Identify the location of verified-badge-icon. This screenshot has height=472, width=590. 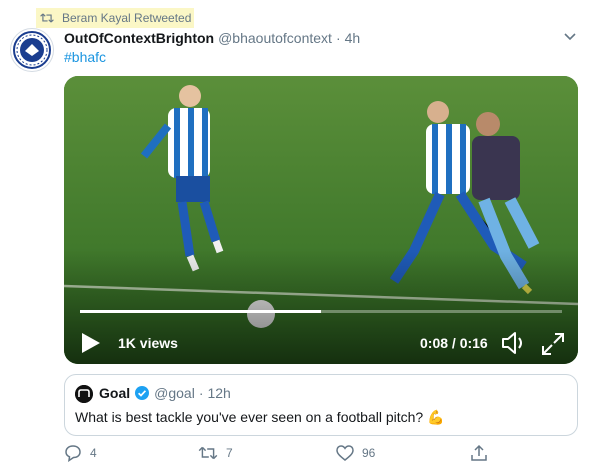
(142, 393).